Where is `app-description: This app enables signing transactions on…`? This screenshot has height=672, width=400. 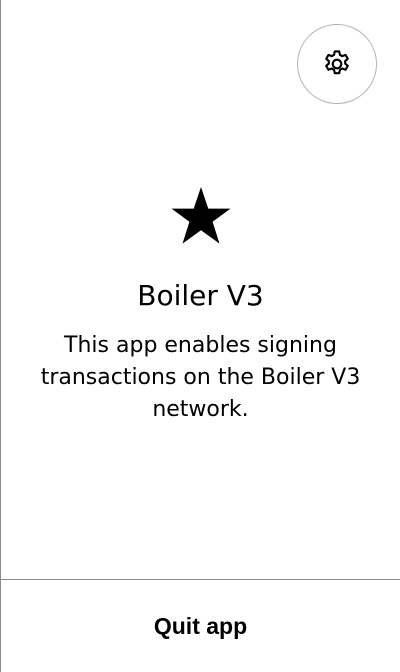 app-description: This app enables signing transactions on… is located at coordinates (200, 377).